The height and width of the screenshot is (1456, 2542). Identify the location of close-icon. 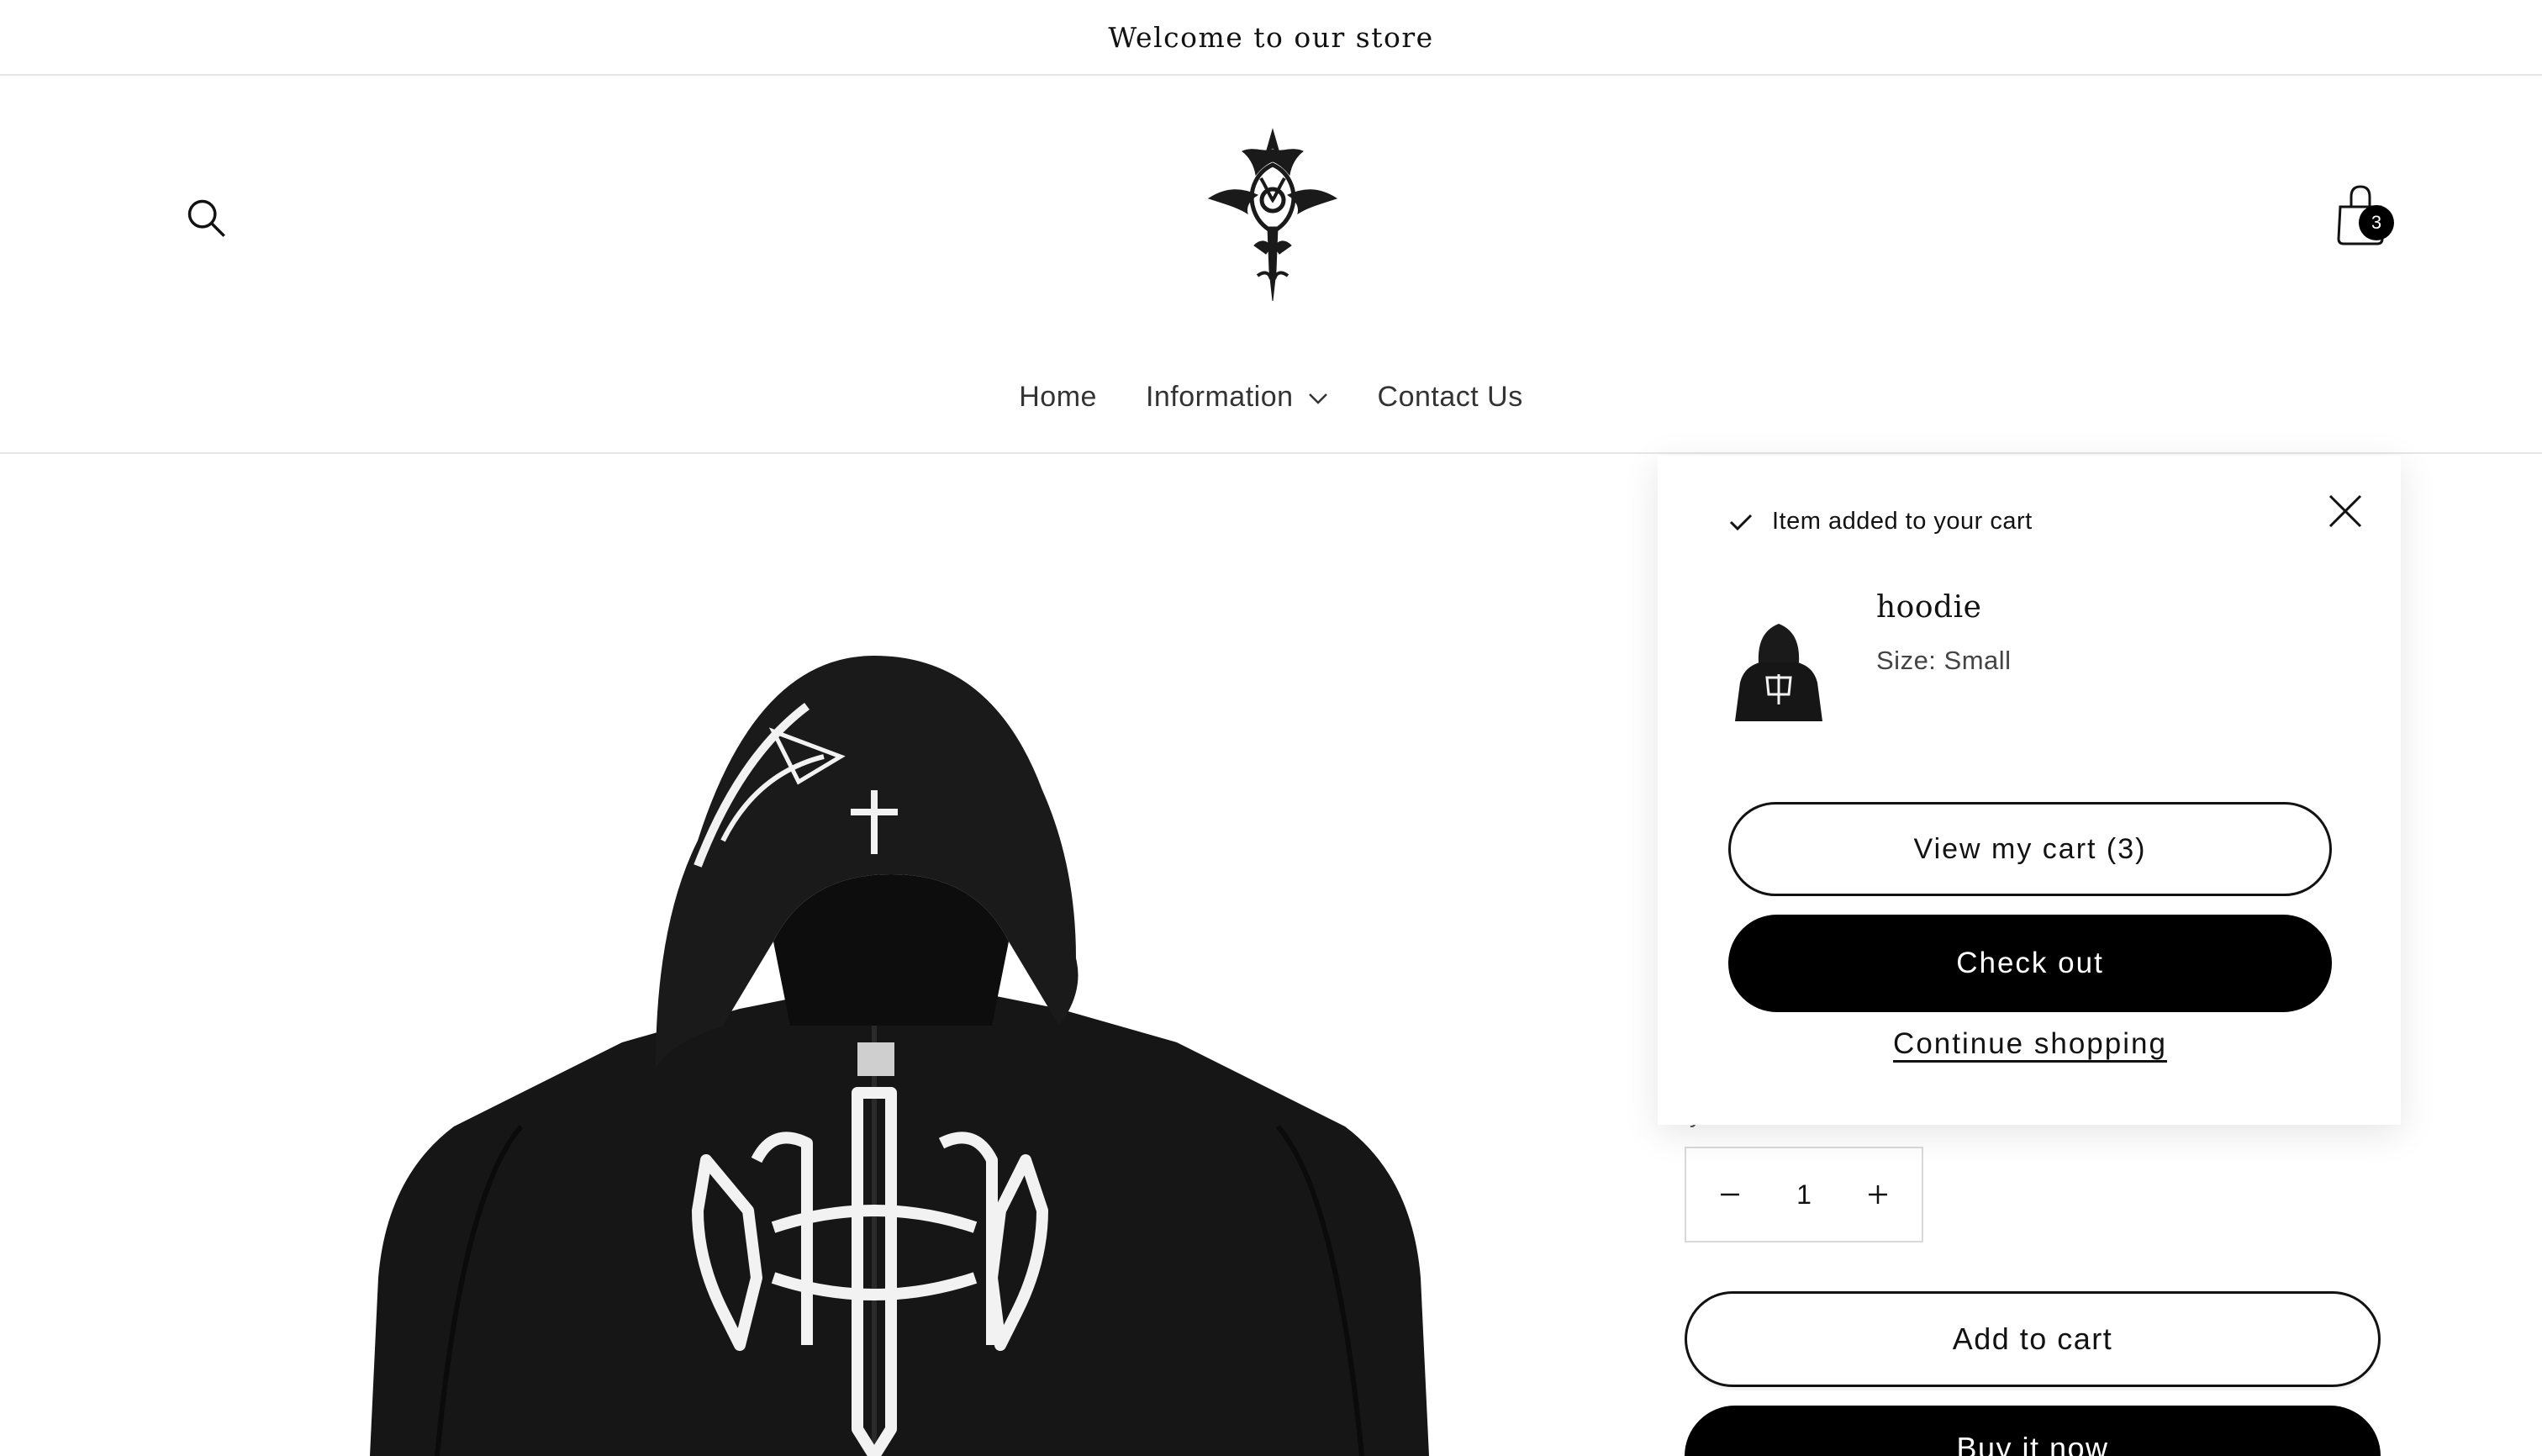
(2345, 511).